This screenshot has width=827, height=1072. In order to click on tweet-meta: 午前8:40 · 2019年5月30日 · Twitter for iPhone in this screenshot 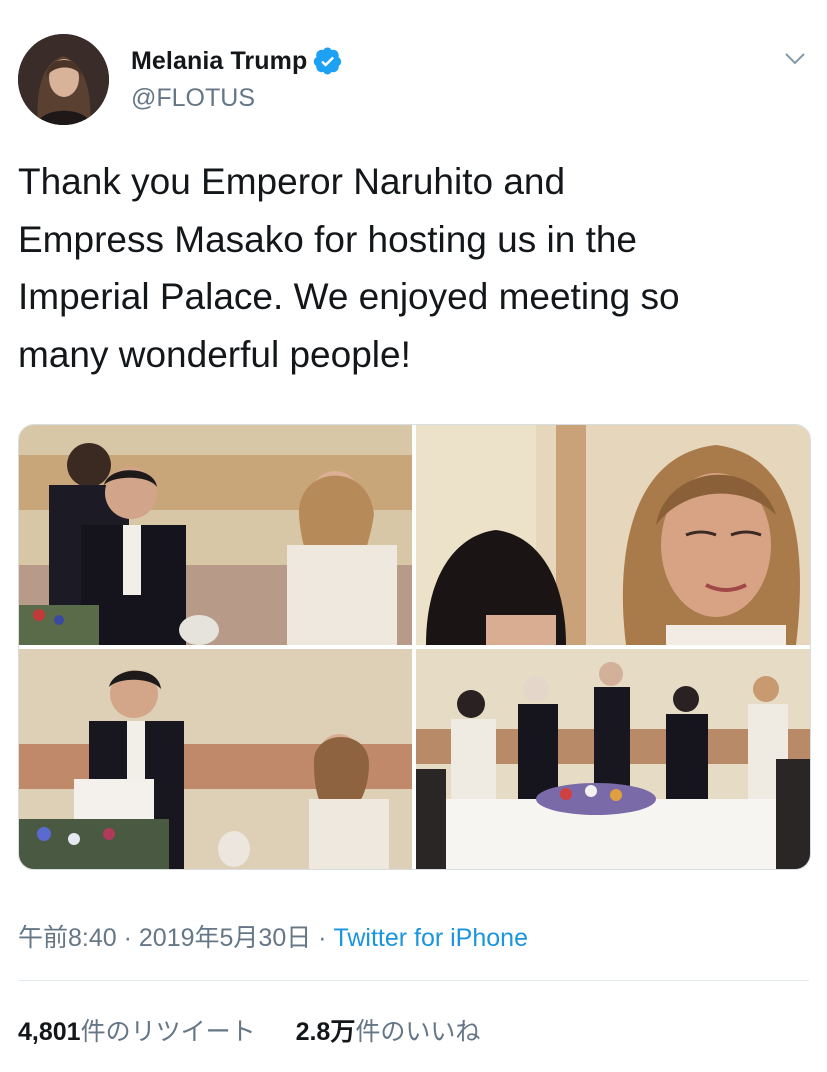, I will do `click(273, 936)`.